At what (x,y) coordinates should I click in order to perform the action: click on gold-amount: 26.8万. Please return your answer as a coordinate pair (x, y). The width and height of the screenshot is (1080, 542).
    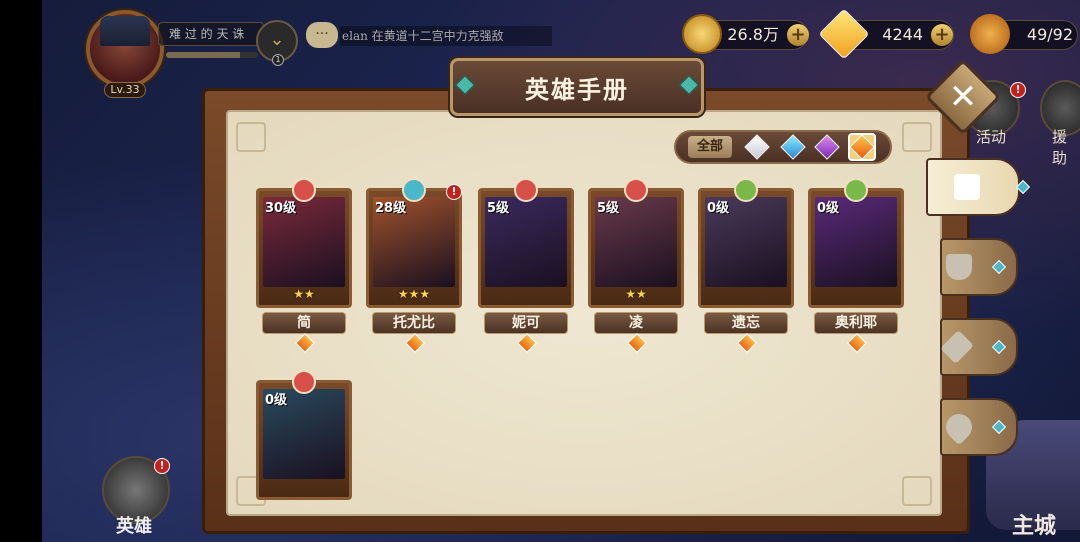
    Looking at the image, I should click on (753, 34).